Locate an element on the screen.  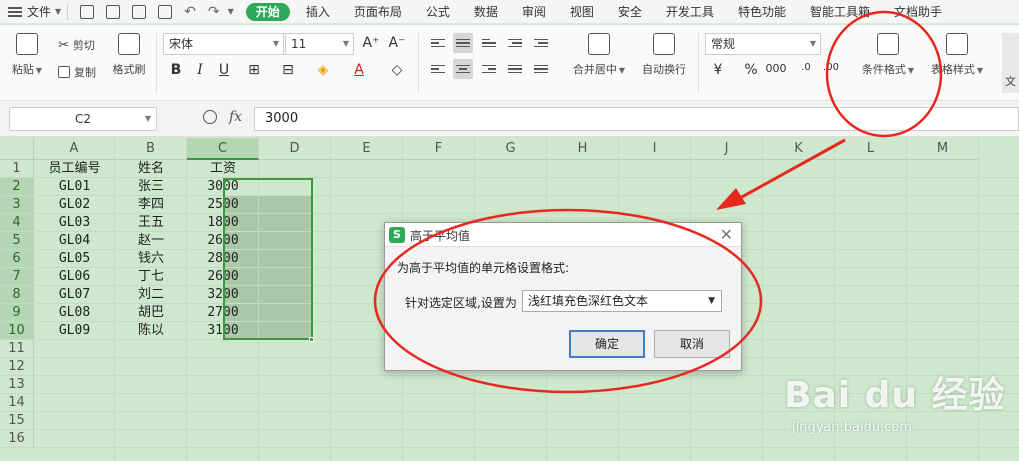
row-header: 14 is located at coordinates (17, 403).